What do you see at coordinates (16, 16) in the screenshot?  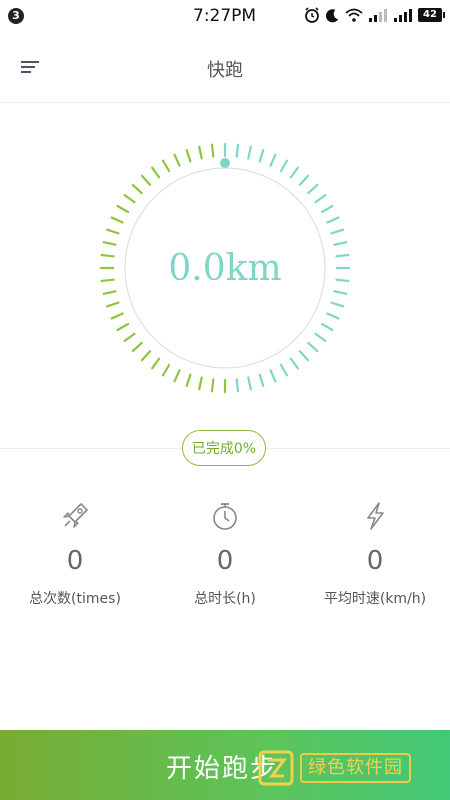 I see `notification-badge: 3` at bounding box center [16, 16].